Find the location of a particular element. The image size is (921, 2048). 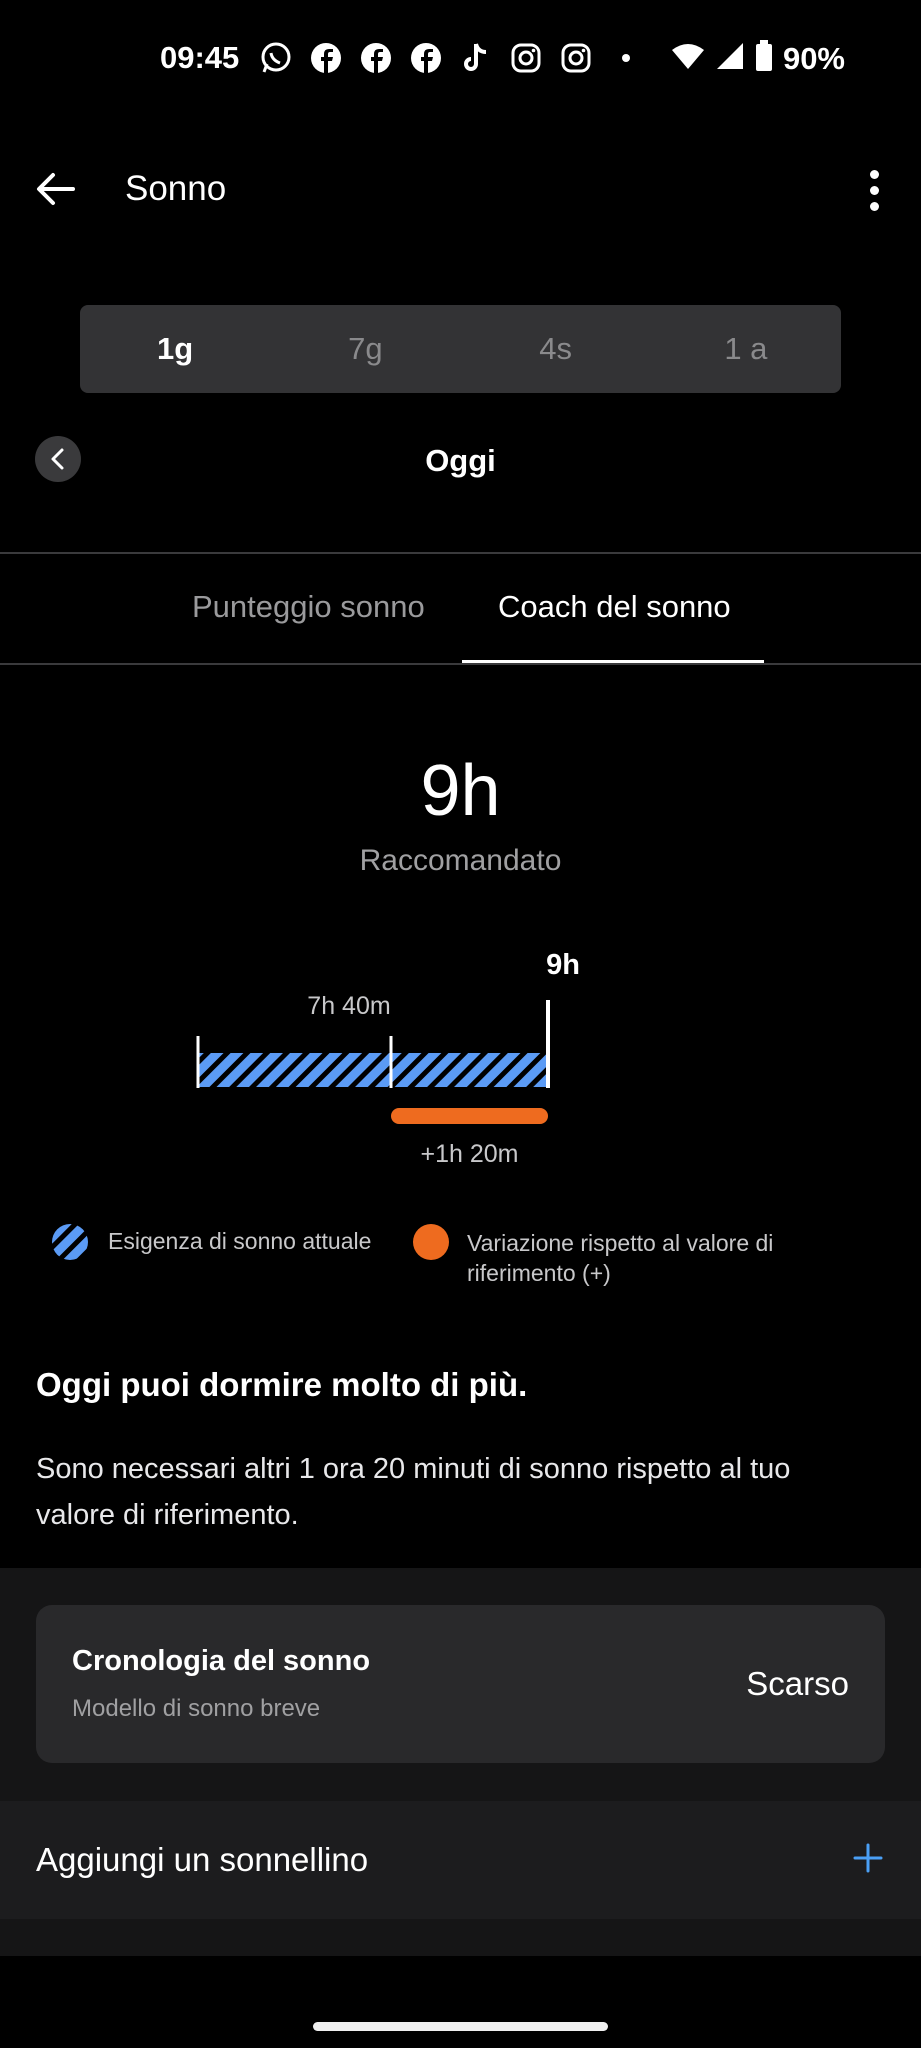

status-time: 09:45 is located at coordinates (200, 57).